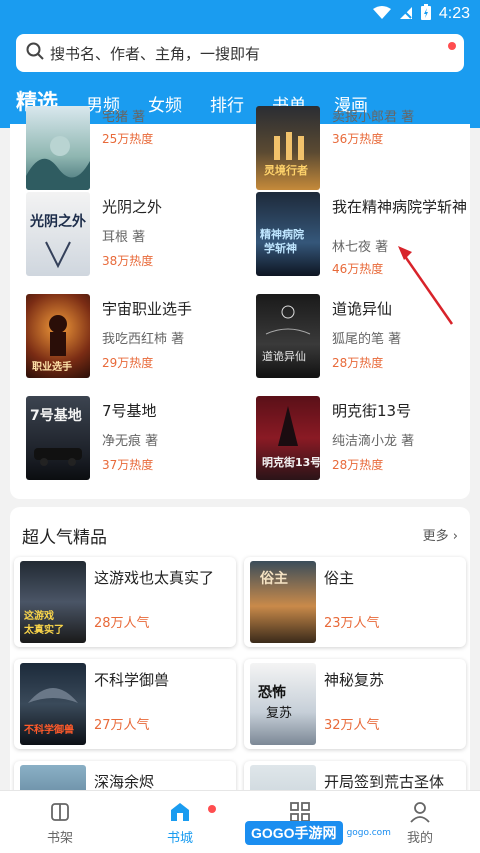 Image resolution: width=480 pixels, height=853 pixels. Describe the element at coordinates (58, 336) in the screenshot. I see `book-cover: 职业选手` at that location.